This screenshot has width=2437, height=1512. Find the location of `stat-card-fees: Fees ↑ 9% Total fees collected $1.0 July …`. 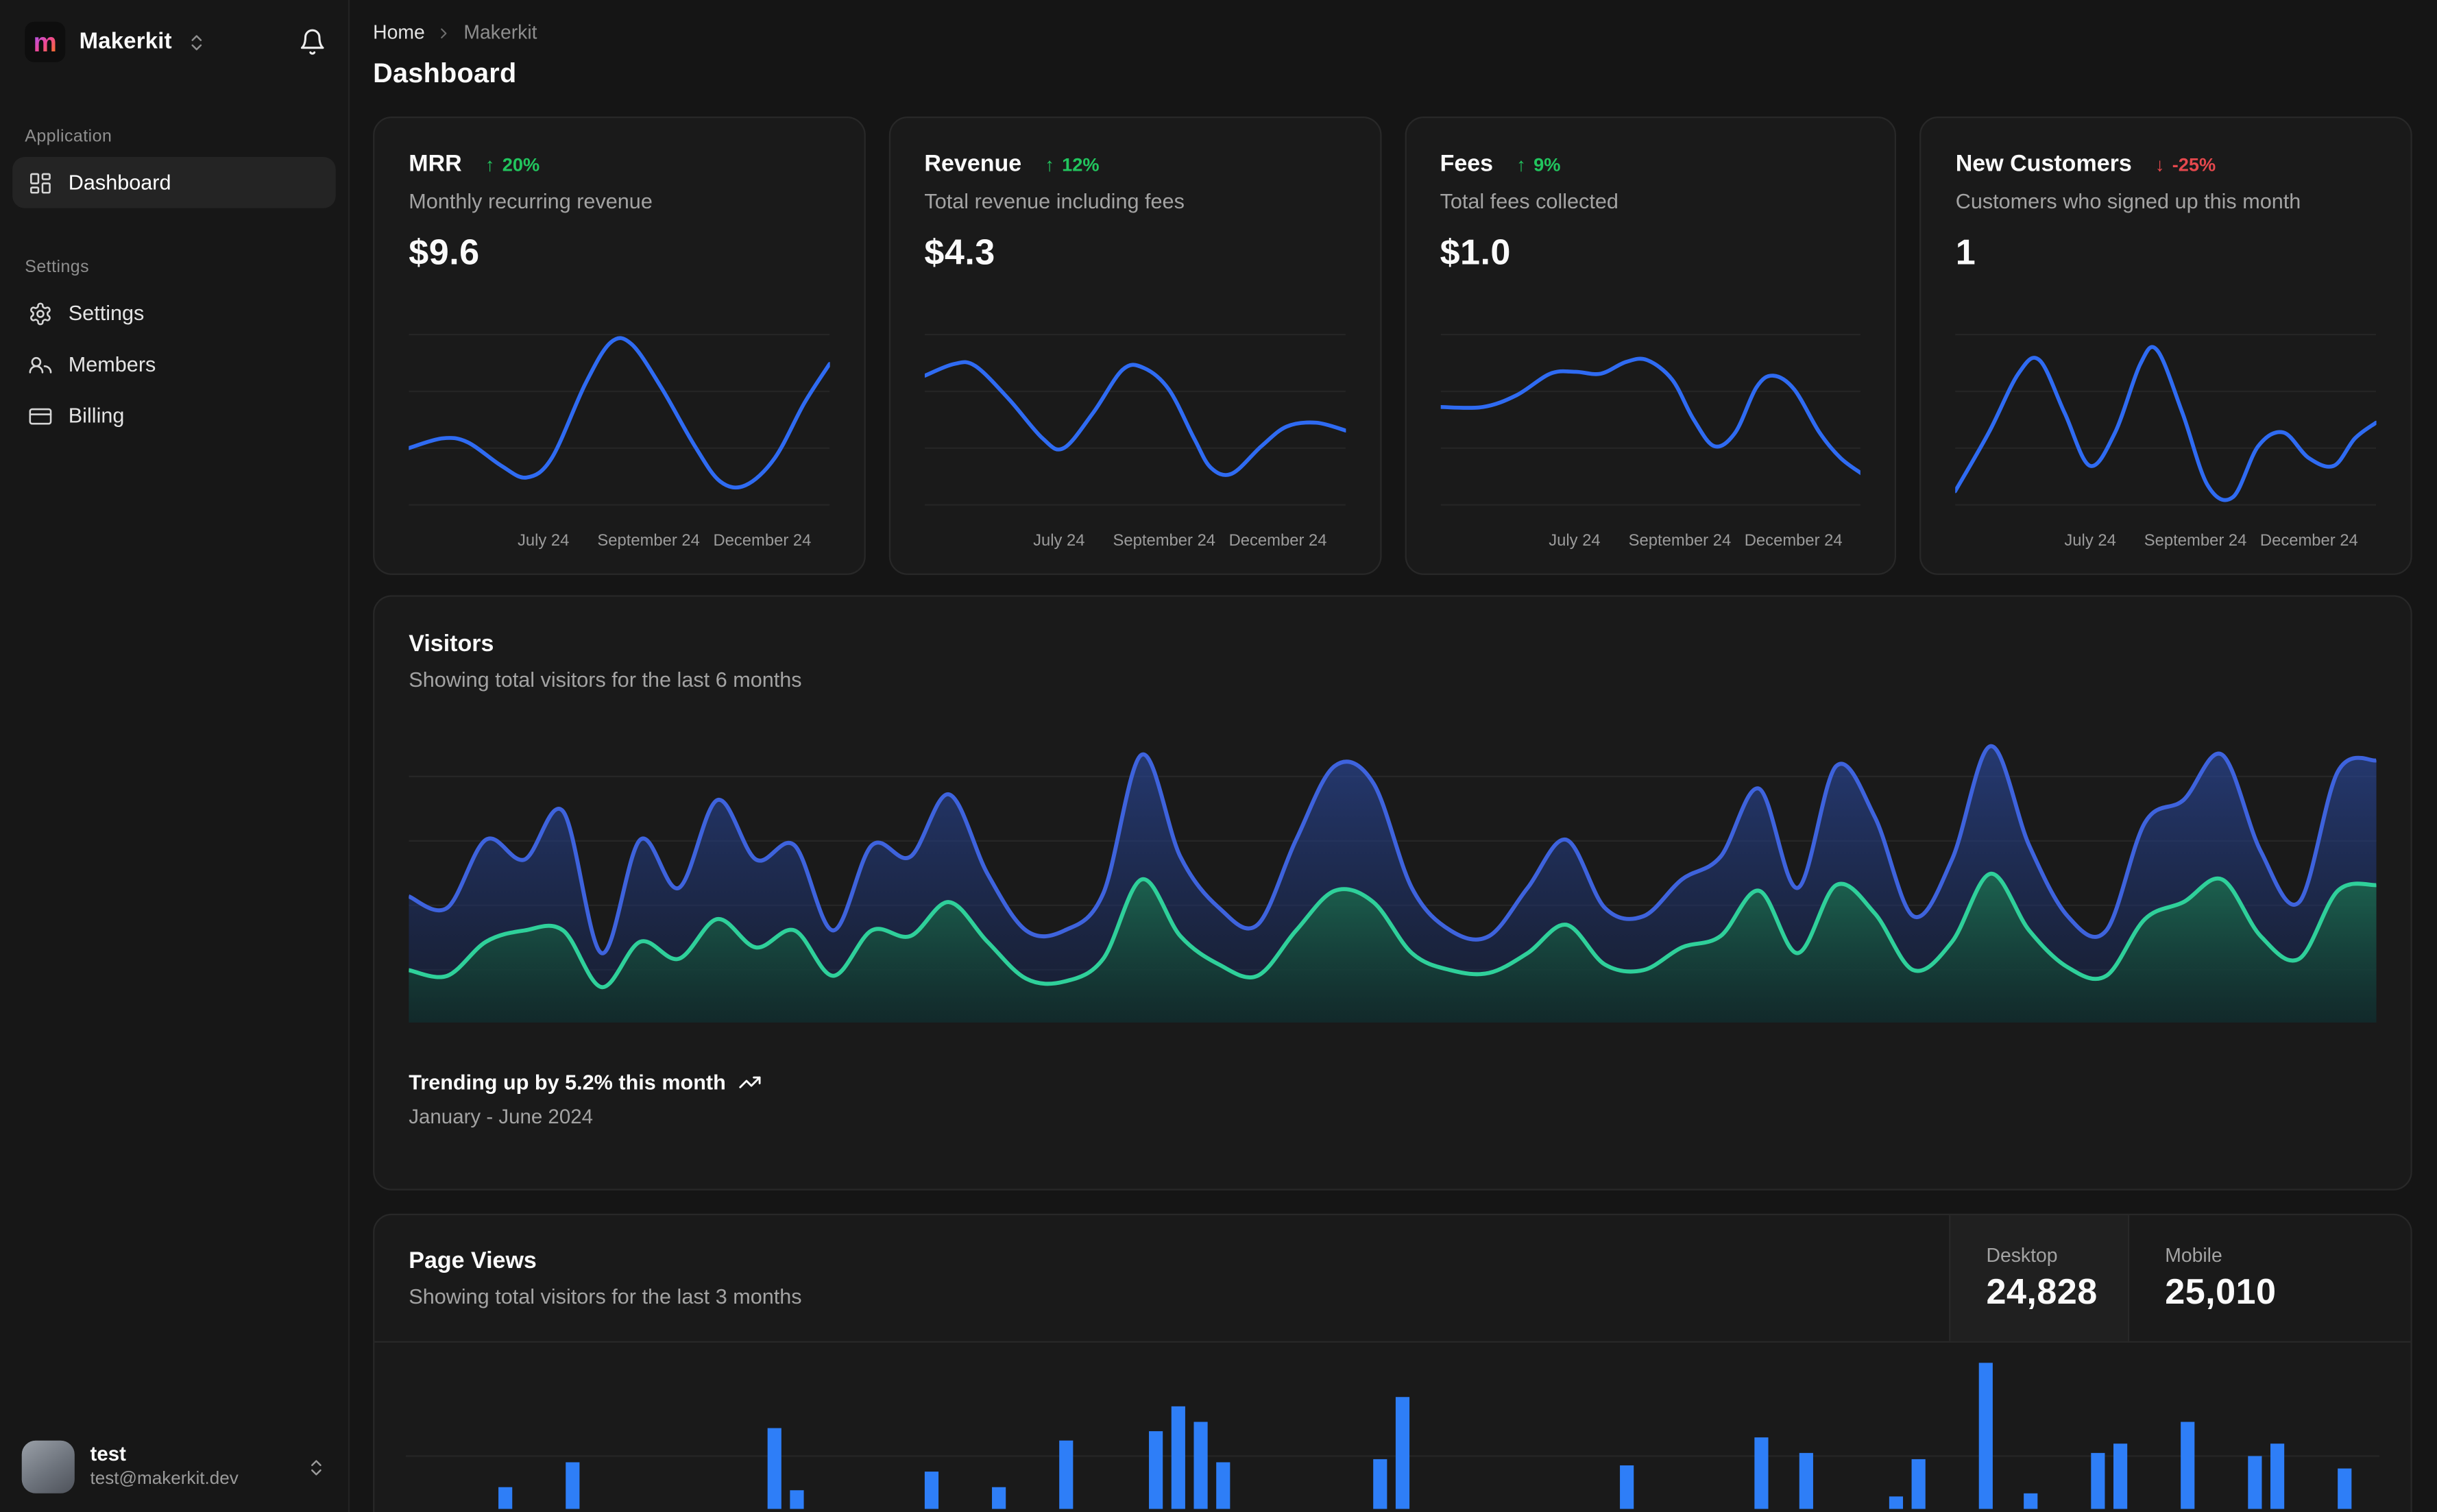

stat-card-fees: Fees ↑ 9% Total fees collected $1.0 July … is located at coordinates (1650, 346).